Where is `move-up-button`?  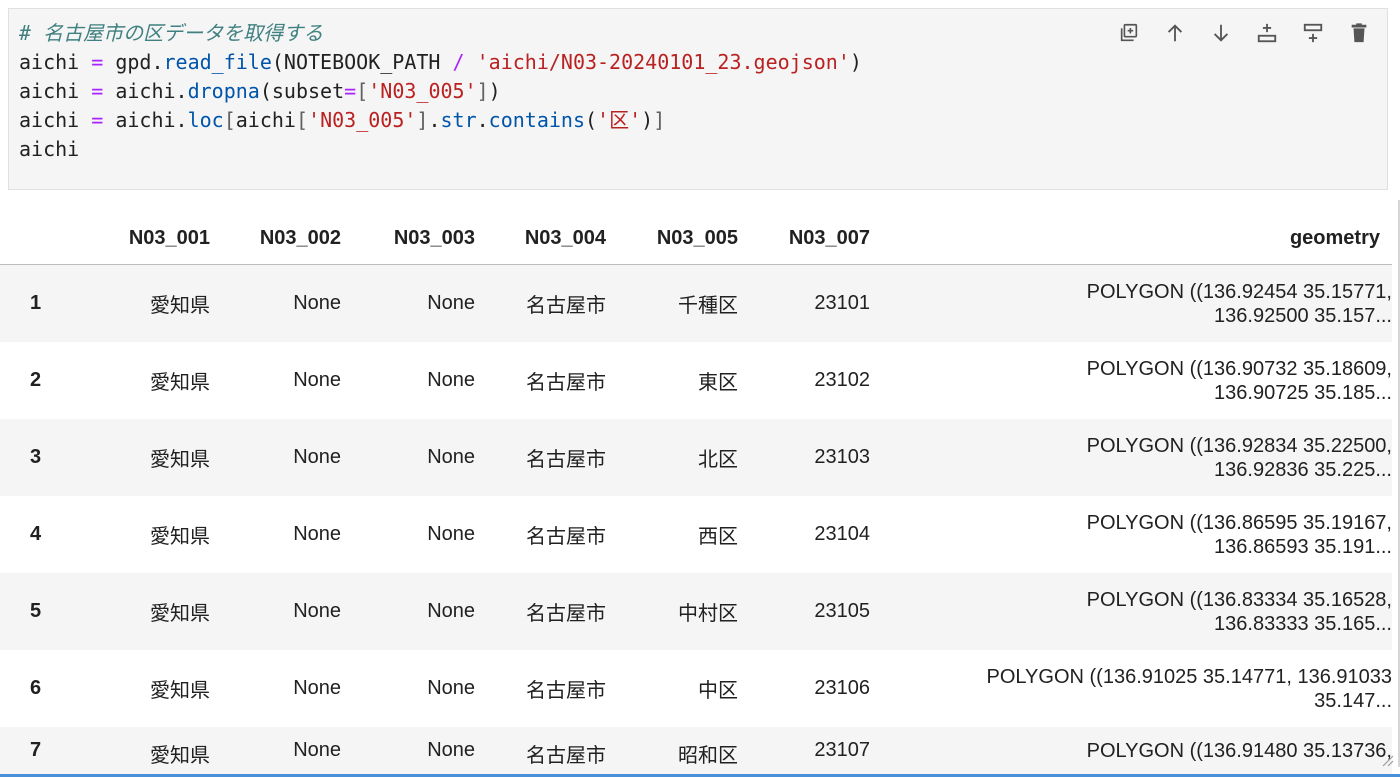 move-up-button is located at coordinates (1175, 33).